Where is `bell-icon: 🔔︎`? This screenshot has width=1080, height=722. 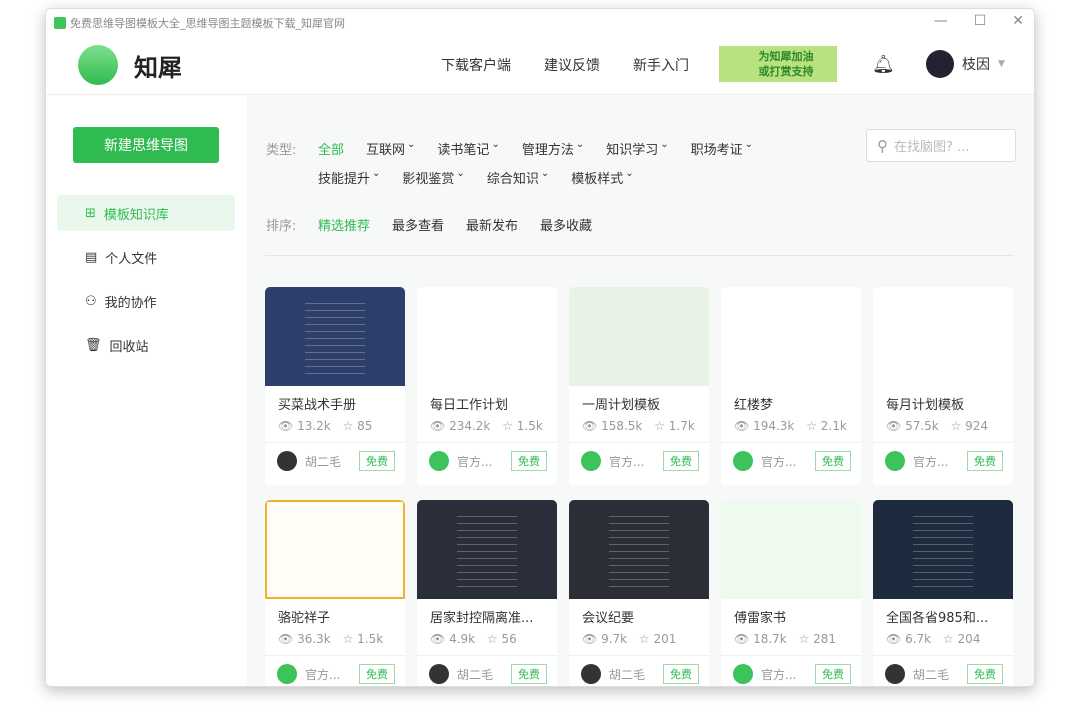
bell-icon: 🔔︎ is located at coordinates (883, 64).